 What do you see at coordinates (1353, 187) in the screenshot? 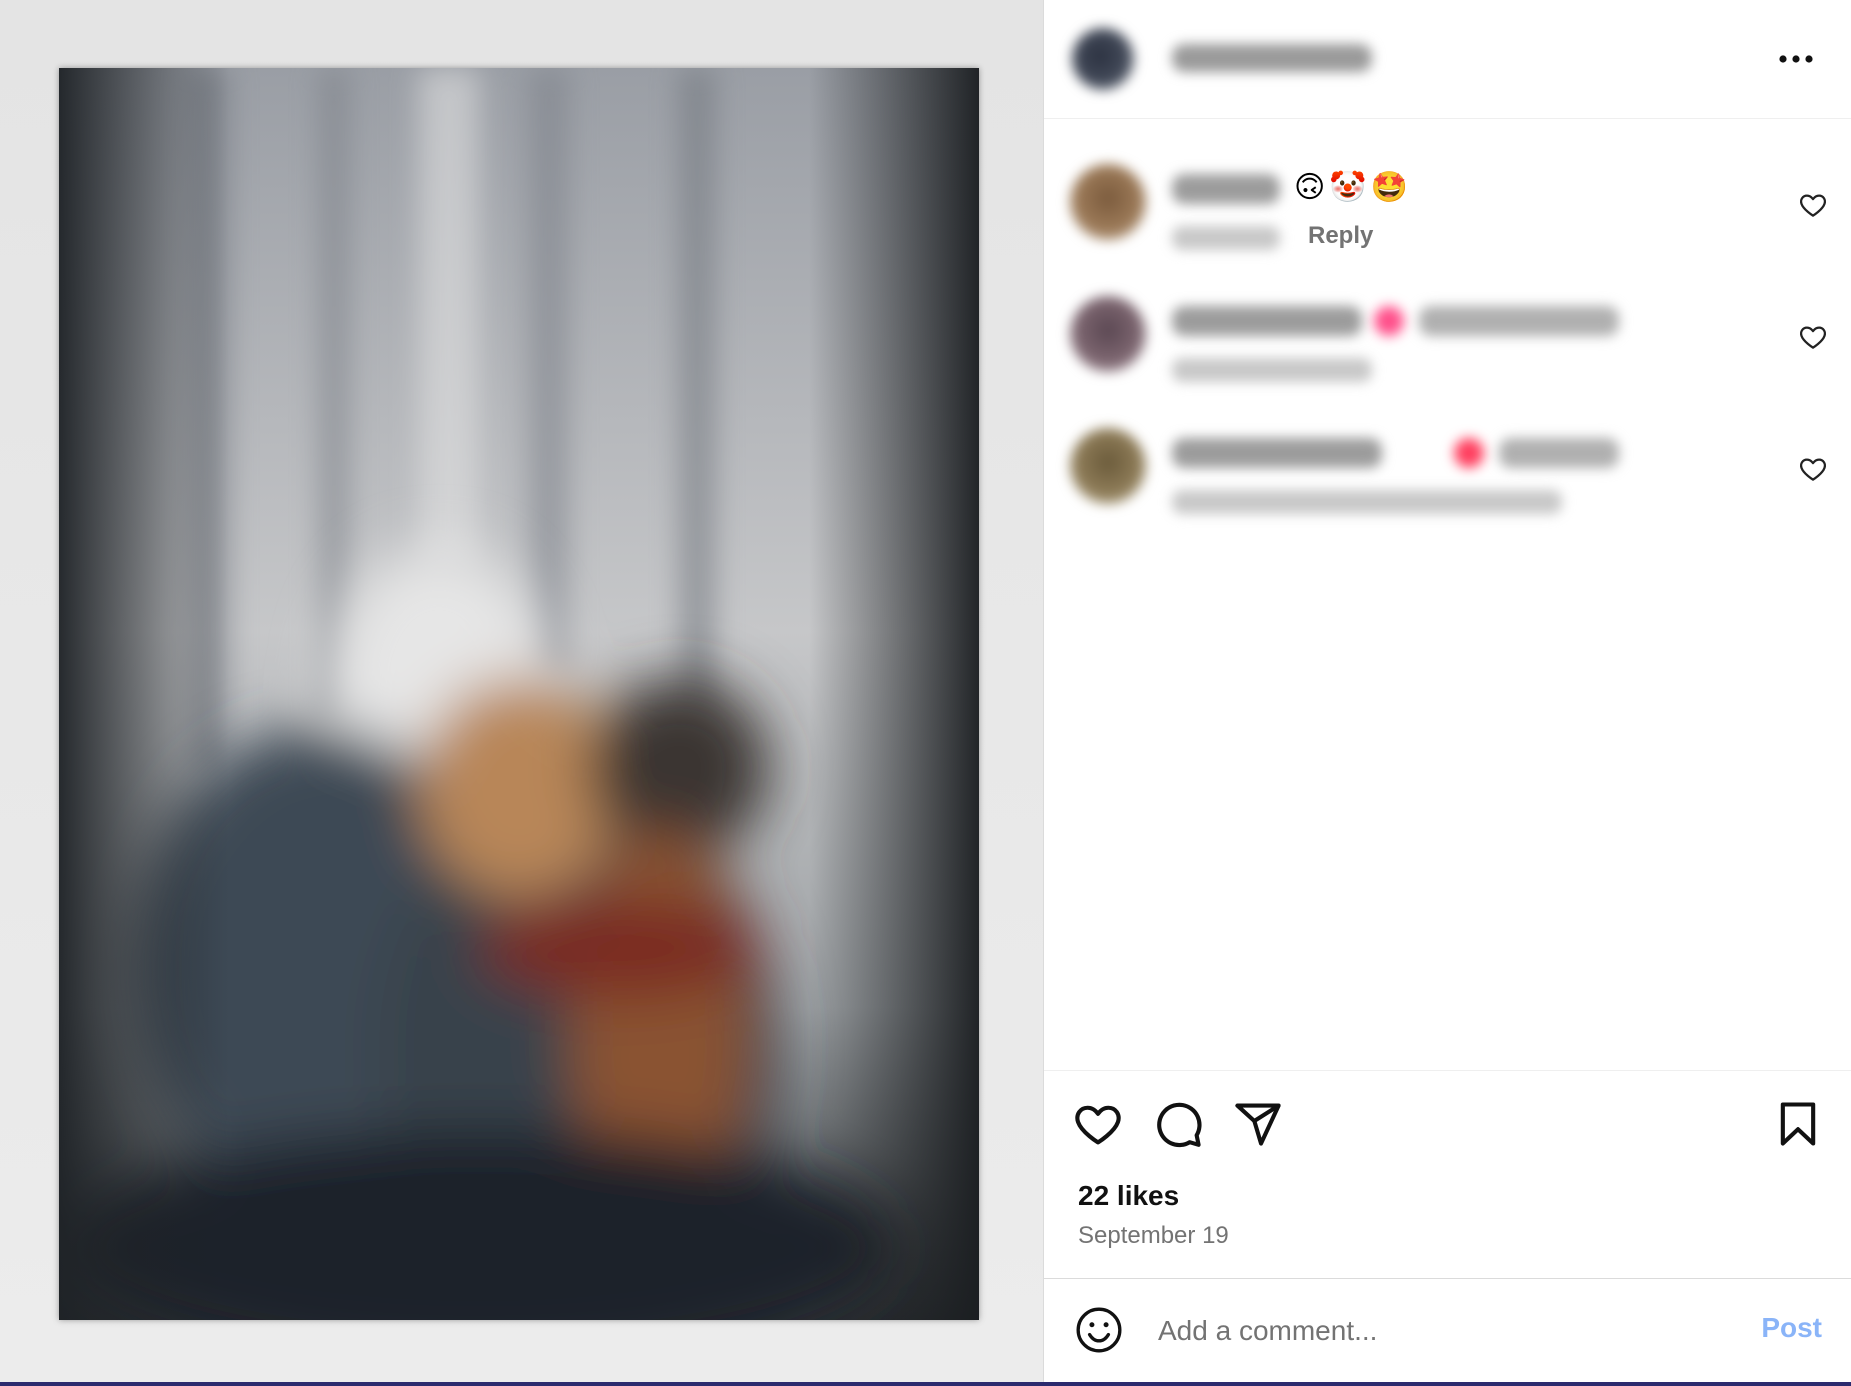
I see `comment-text: 🙃🤡🤩` at bounding box center [1353, 187].